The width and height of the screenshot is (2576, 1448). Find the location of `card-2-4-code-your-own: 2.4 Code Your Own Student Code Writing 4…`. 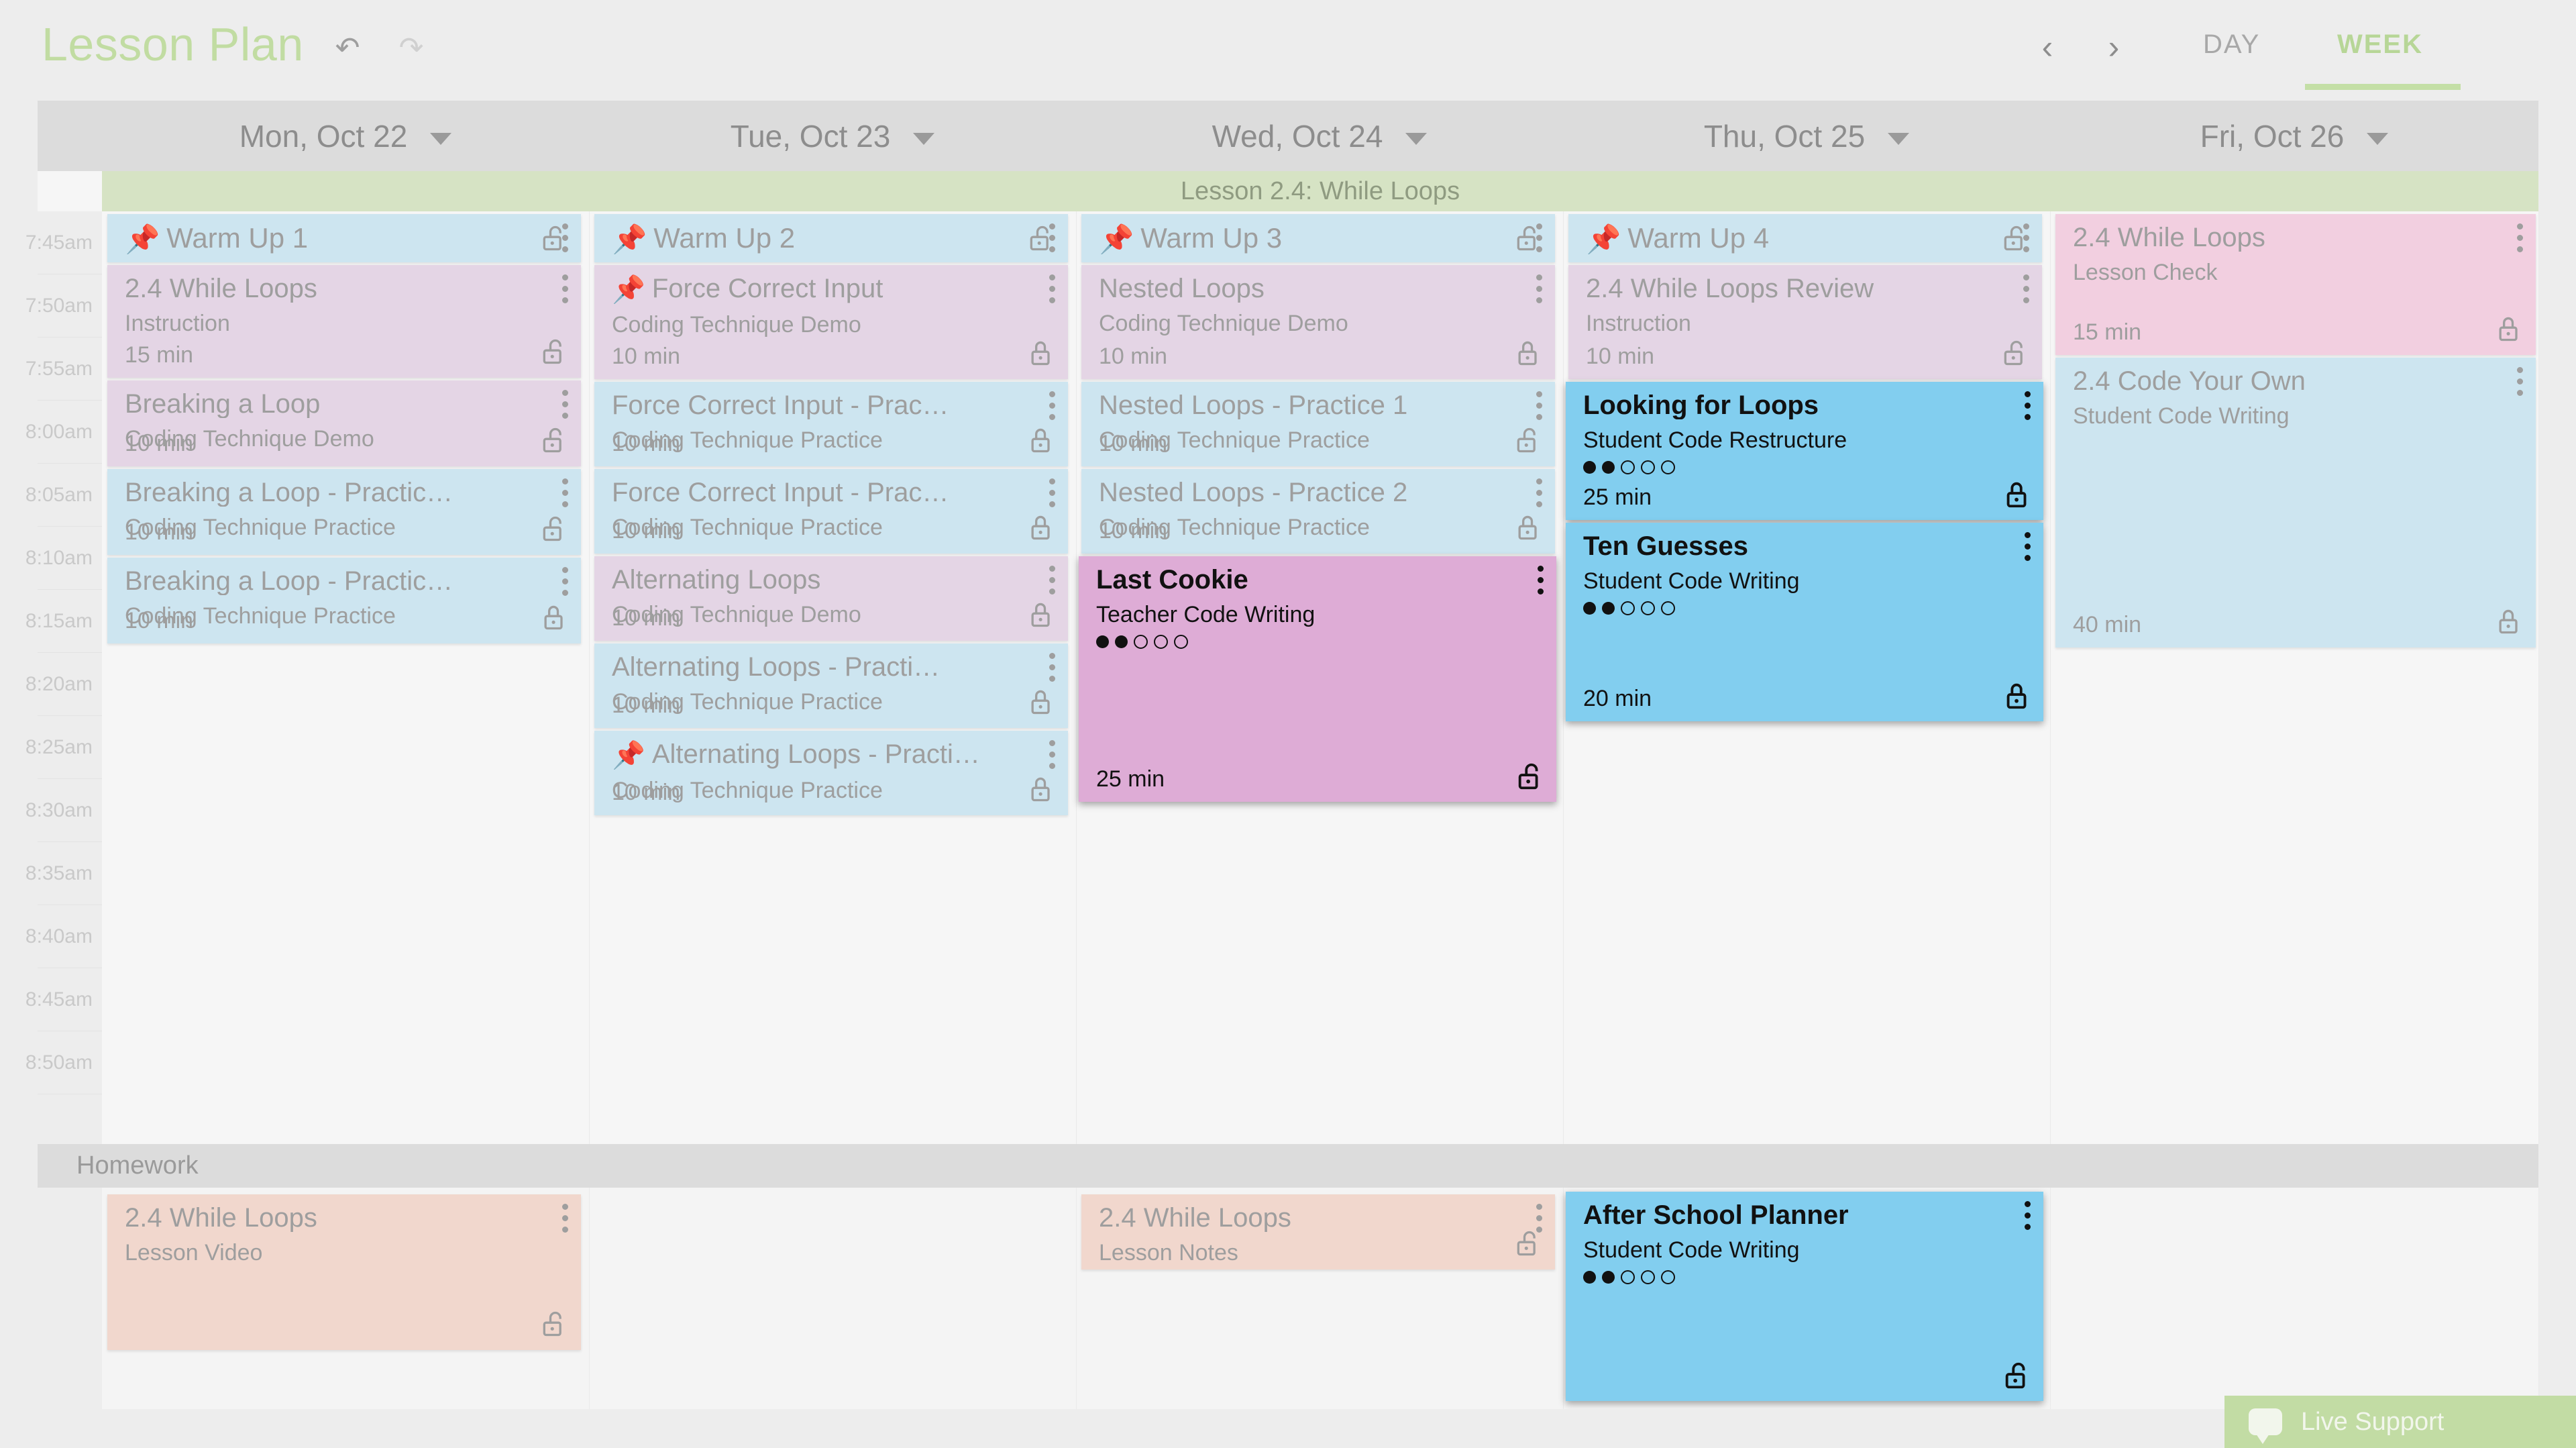

card-2-4-code-your-own: 2.4 Code Your Own Student Code Writing 4… is located at coordinates (2295, 503).